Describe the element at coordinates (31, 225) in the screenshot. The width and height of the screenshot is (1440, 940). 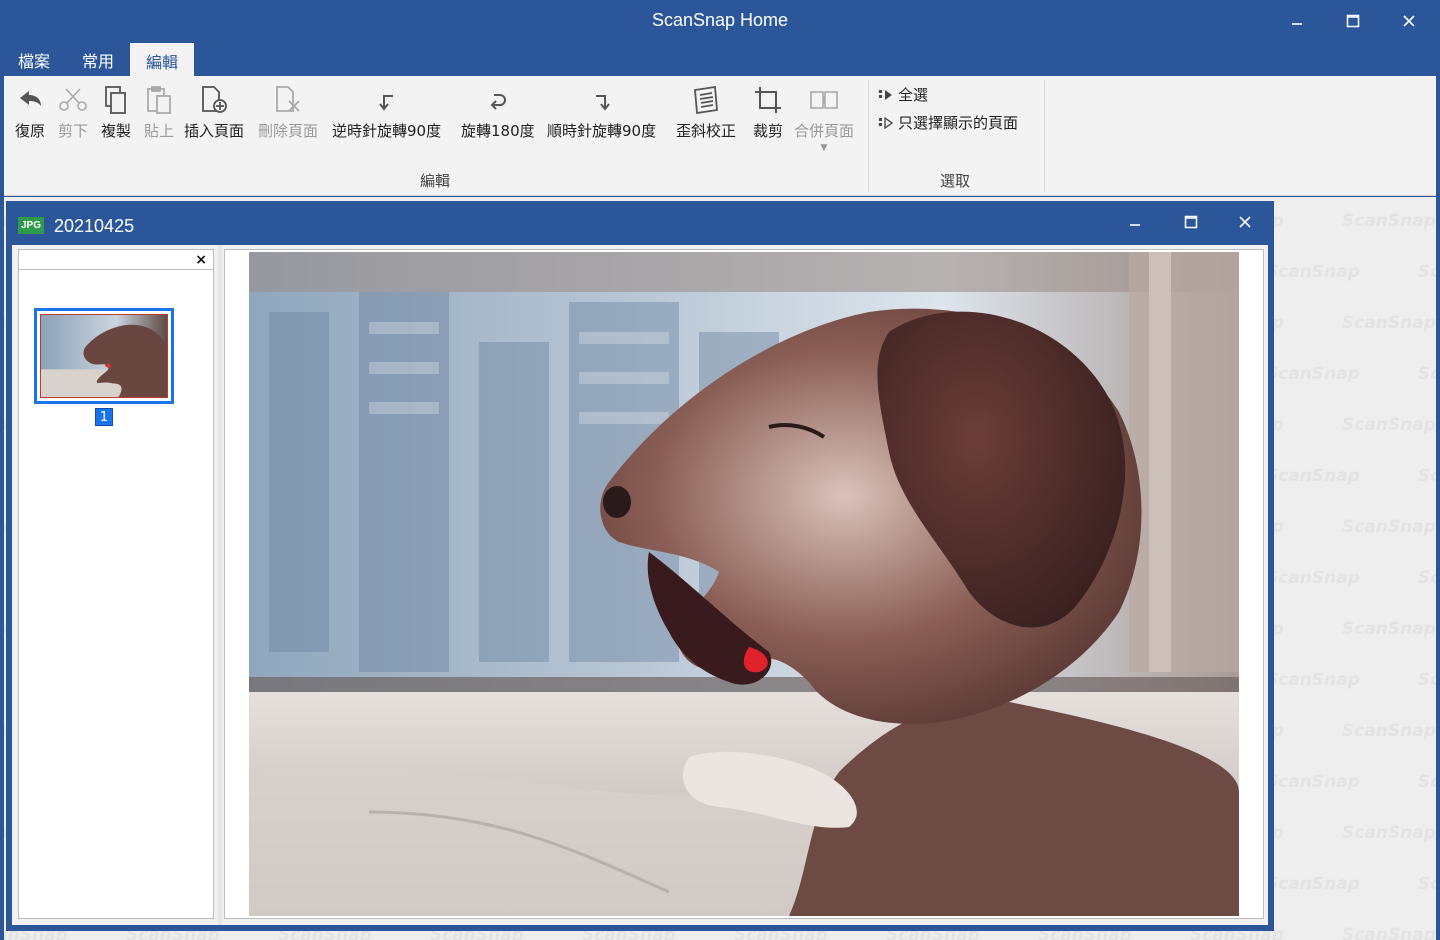
I see `jpg-file-icon: JPG` at that location.